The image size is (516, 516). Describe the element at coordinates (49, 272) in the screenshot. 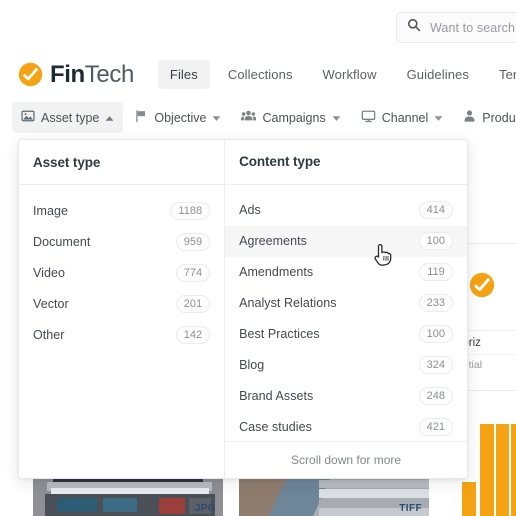

I see `option-label: Video` at that location.